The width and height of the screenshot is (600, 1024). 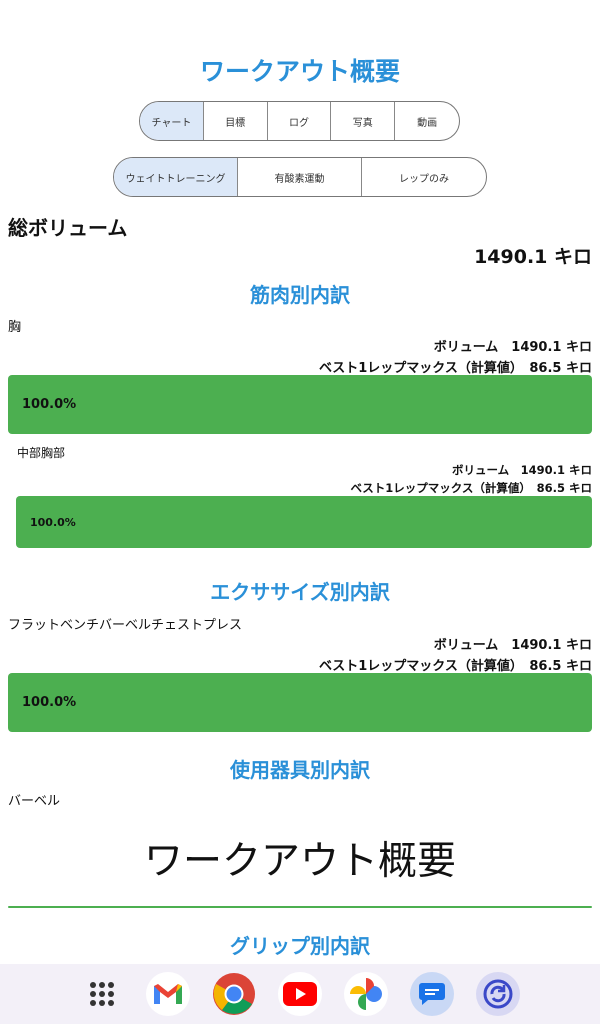 I want to click on equipment-breakdown-title: 使用器具別内訳, so click(x=300, y=770).